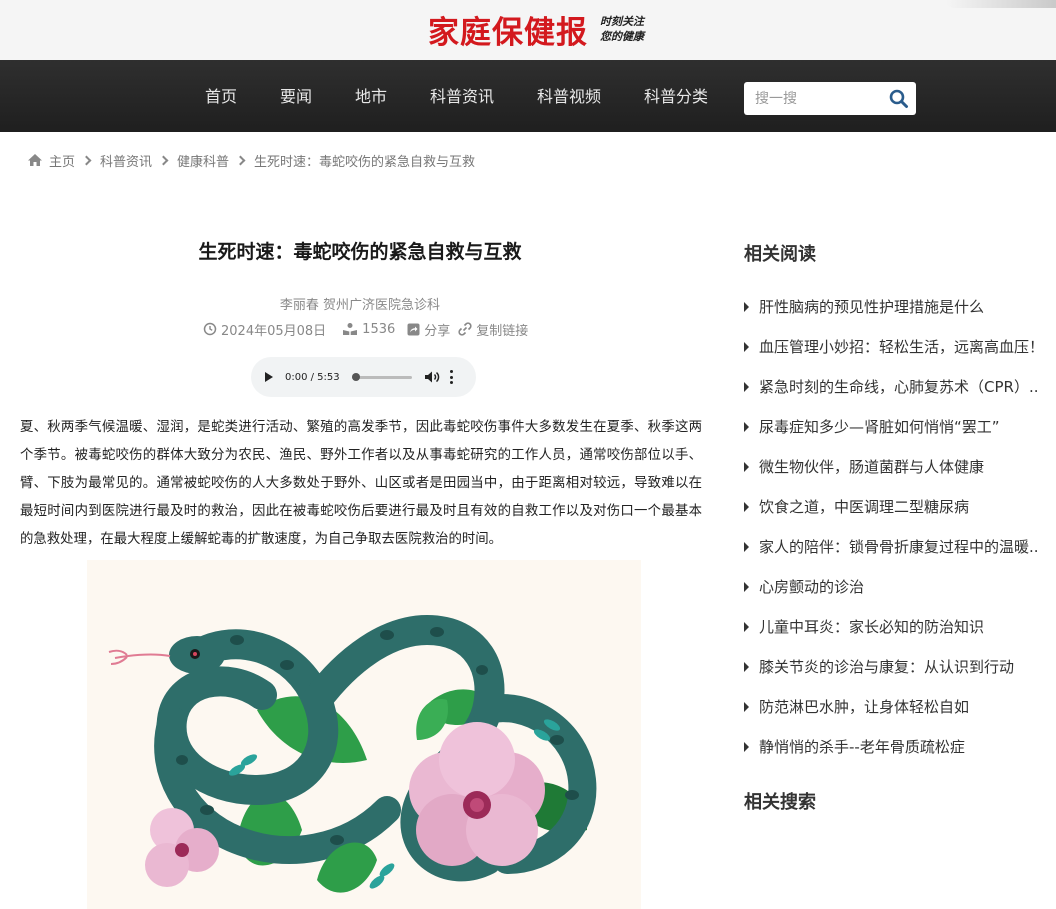 This screenshot has height=909, width=1056. Describe the element at coordinates (381, 376) in the screenshot. I see `audio-progress-bar` at that location.